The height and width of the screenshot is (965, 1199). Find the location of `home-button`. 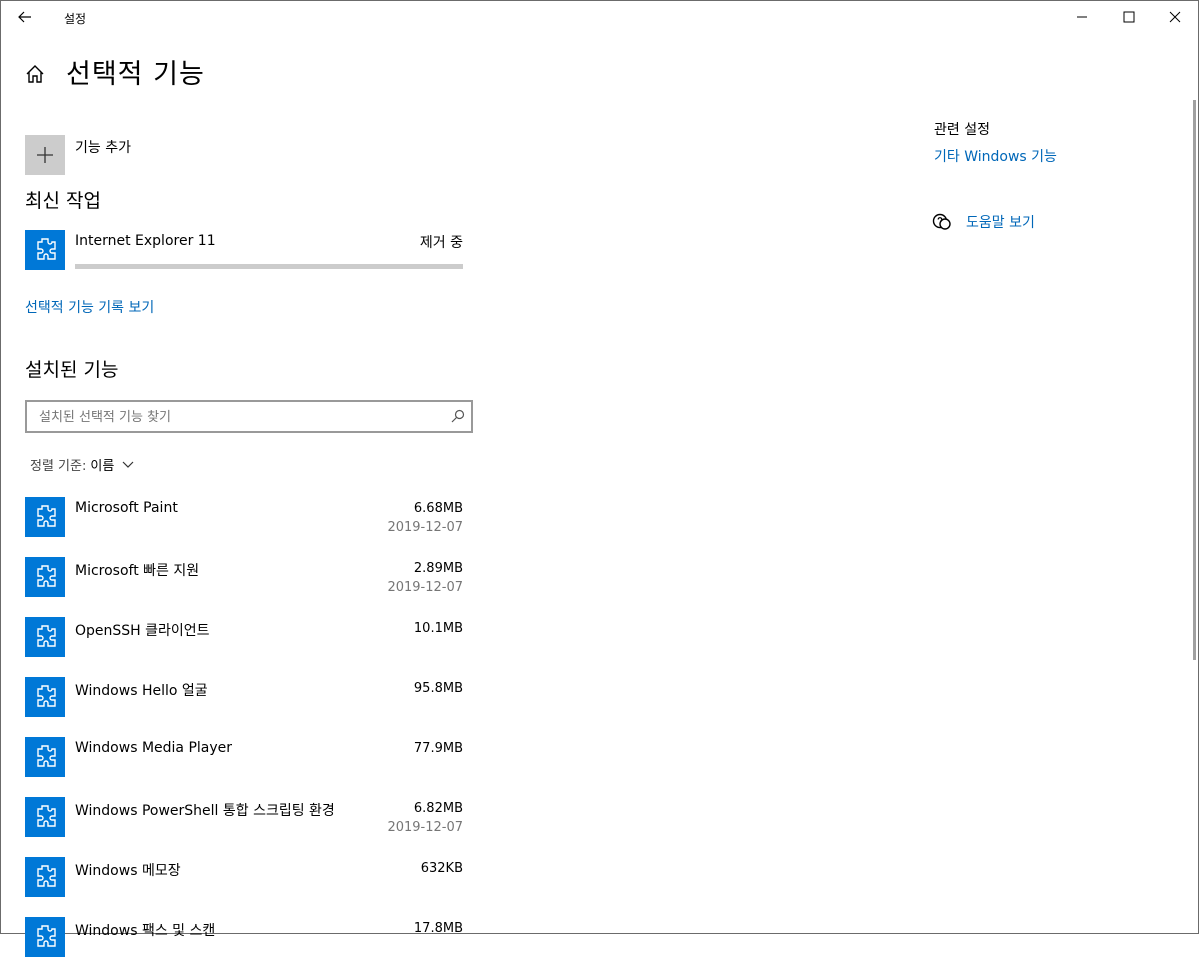

home-button is located at coordinates (35, 74).